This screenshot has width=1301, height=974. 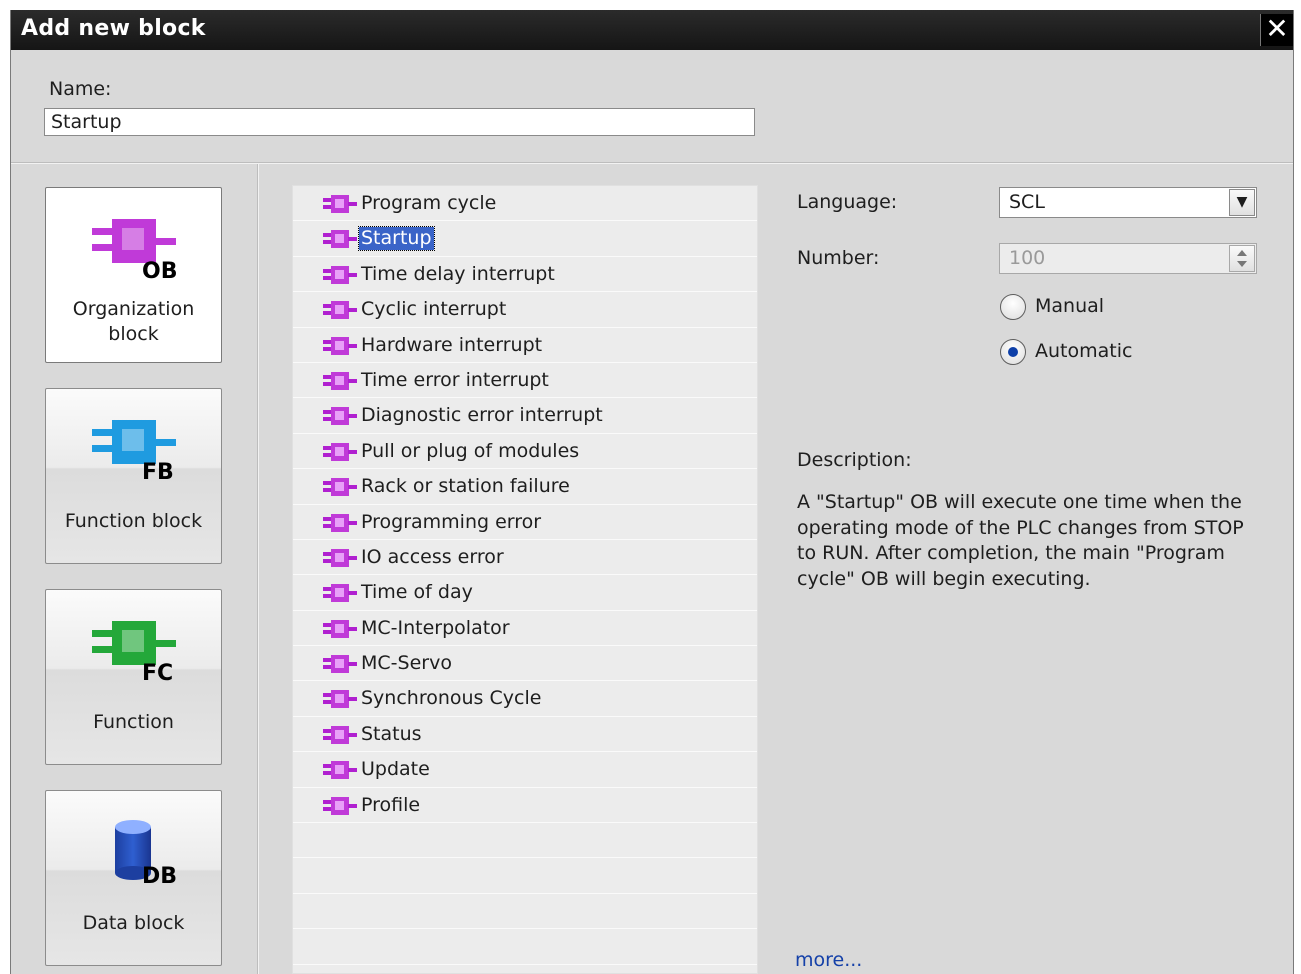 I want to click on list-item-label: Diagnostic error interrupt, so click(x=482, y=415).